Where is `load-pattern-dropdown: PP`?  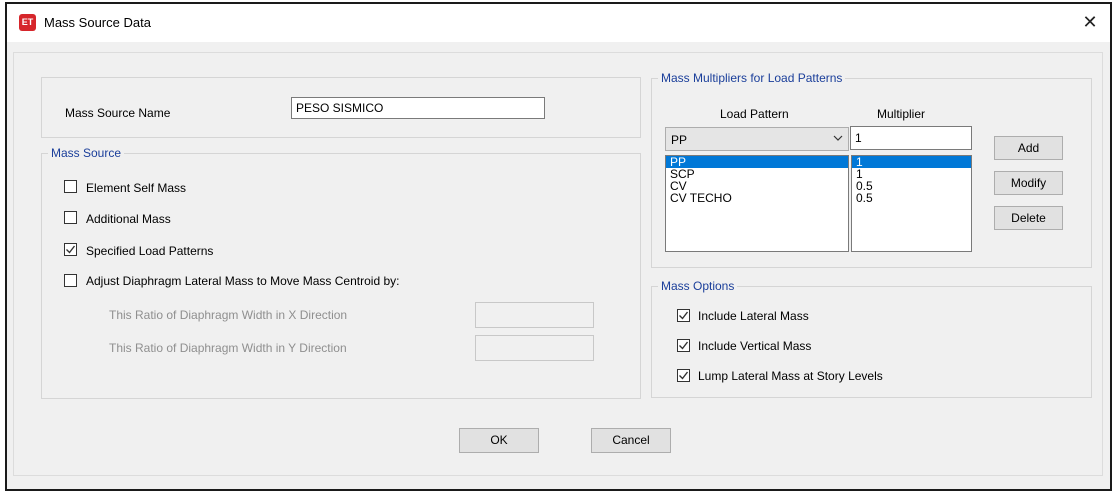
load-pattern-dropdown: PP is located at coordinates (757, 139).